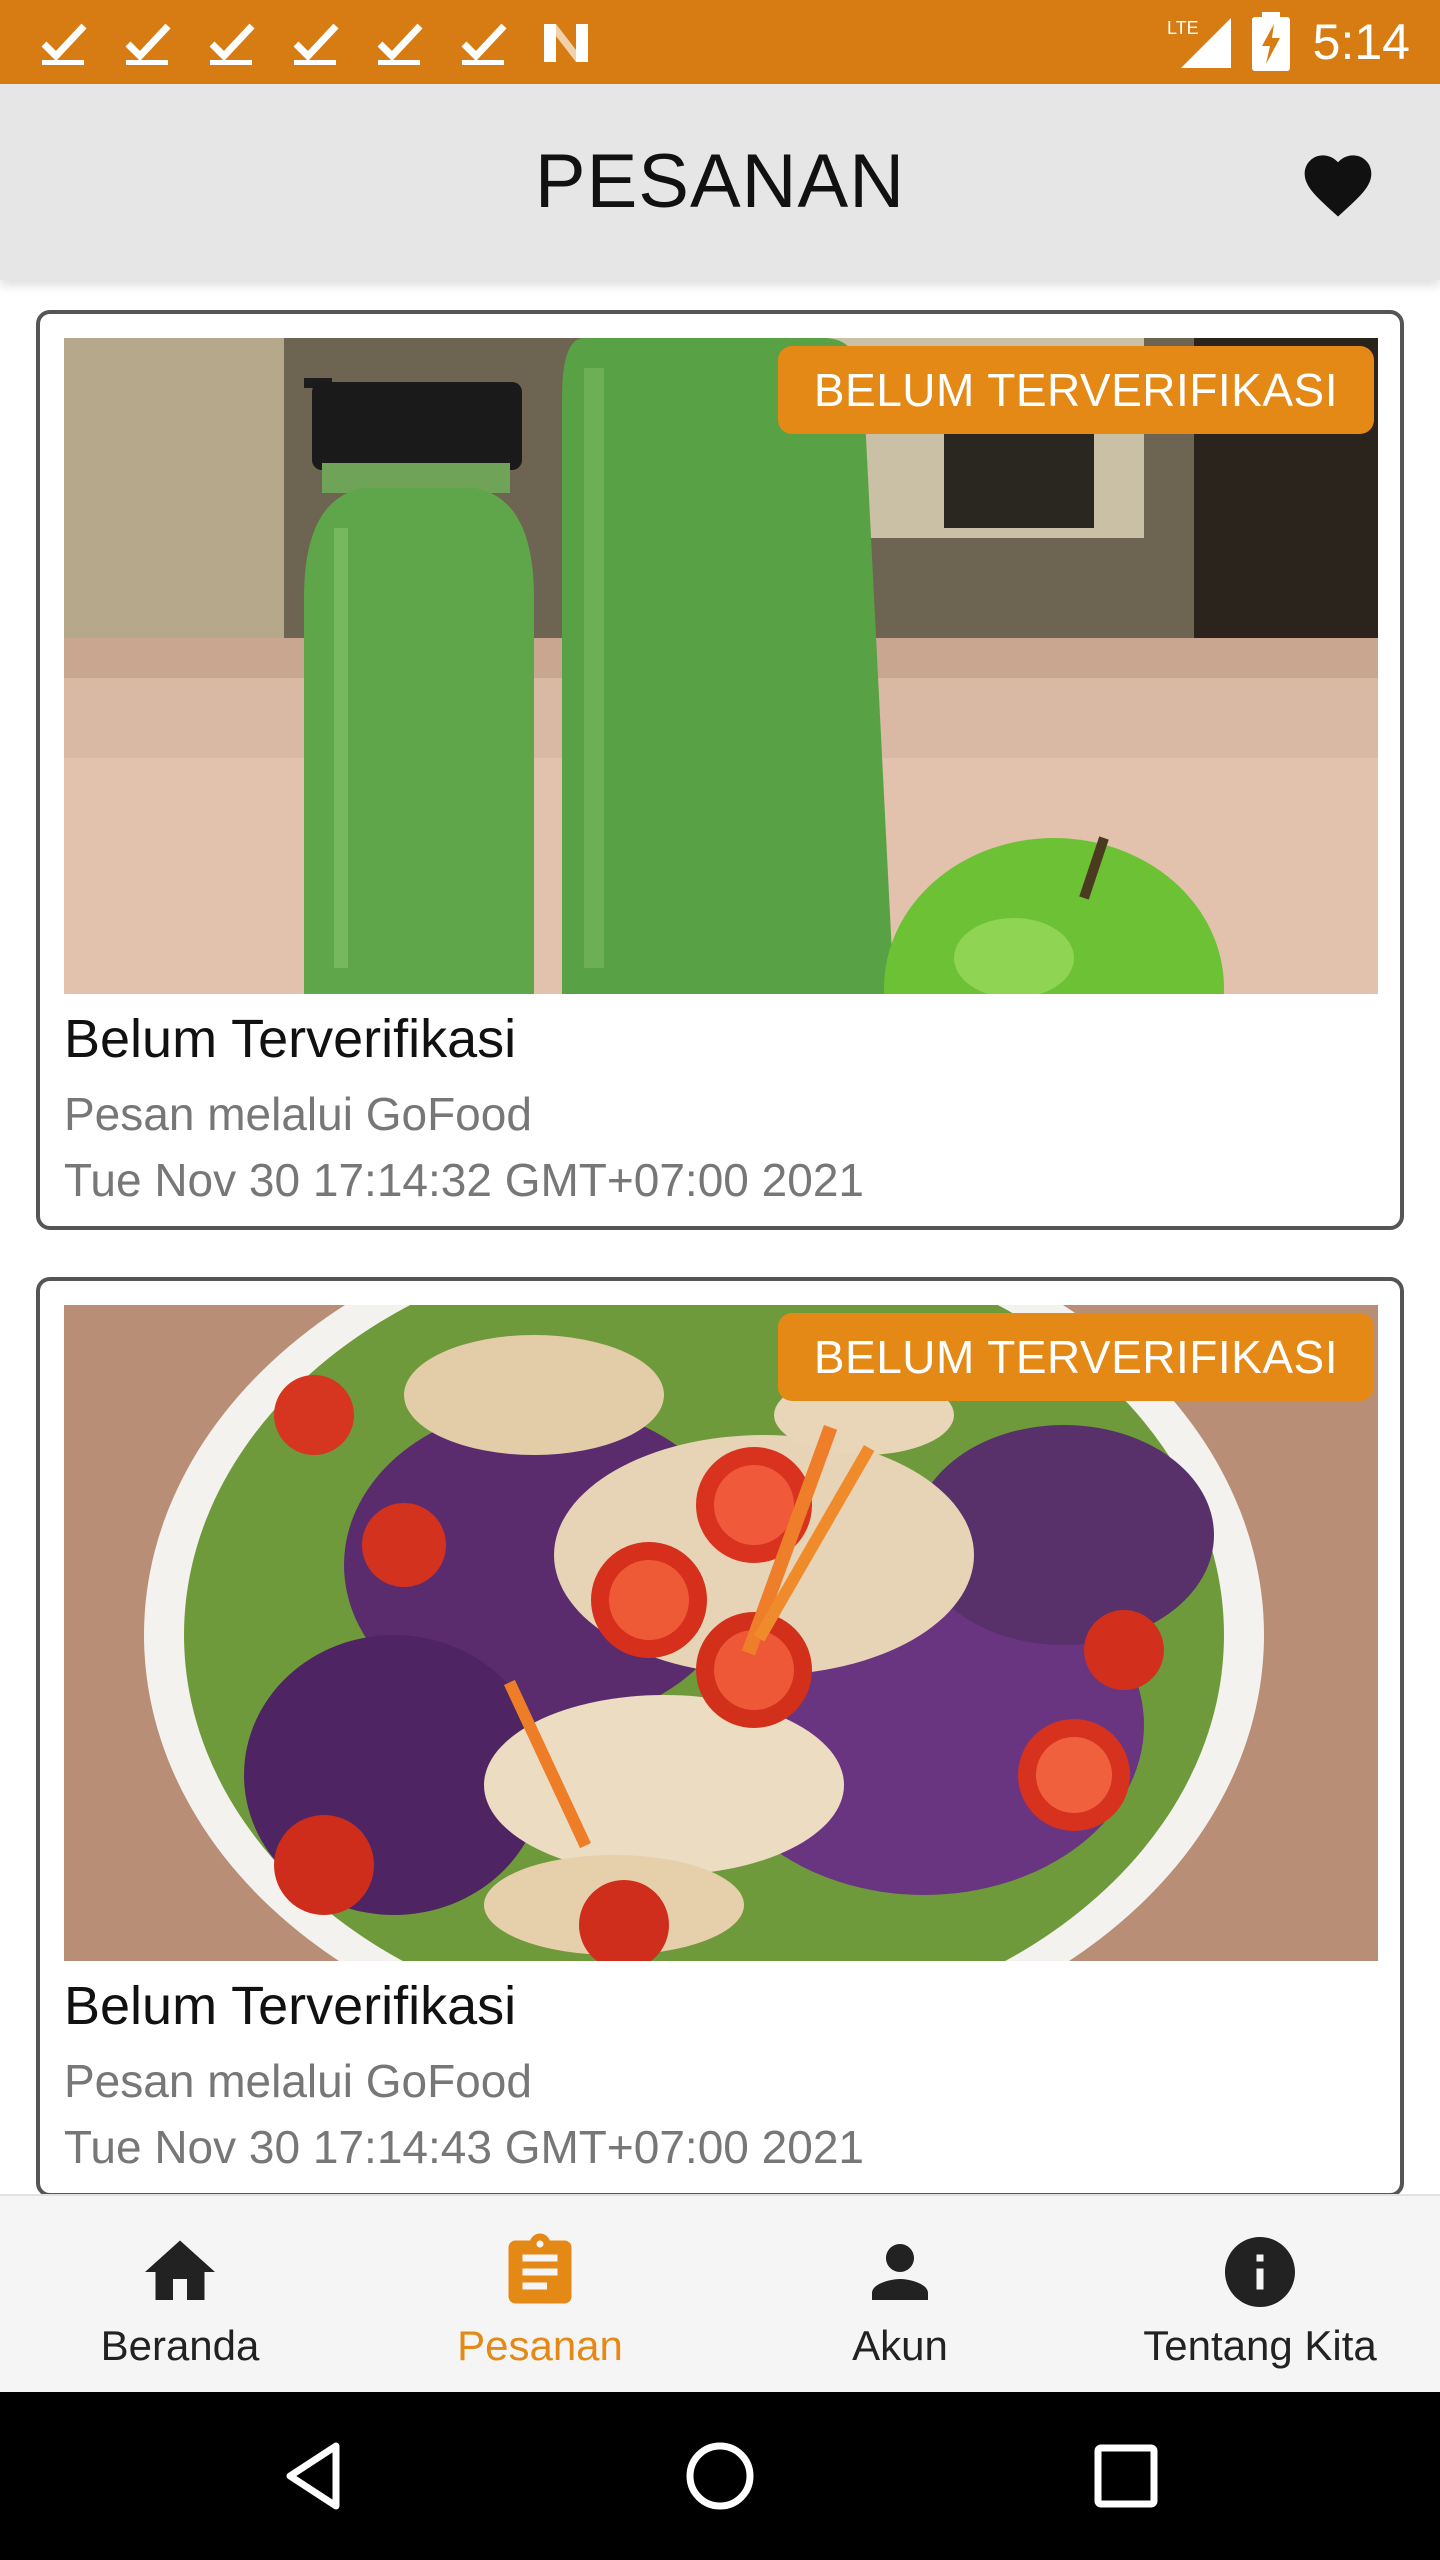 The width and height of the screenshot is (1440, 2560). What do you see at coordinates (180, 2345) in the screenshot?
I see `nav-label: Beranda` at bounding box center [180, 2345].